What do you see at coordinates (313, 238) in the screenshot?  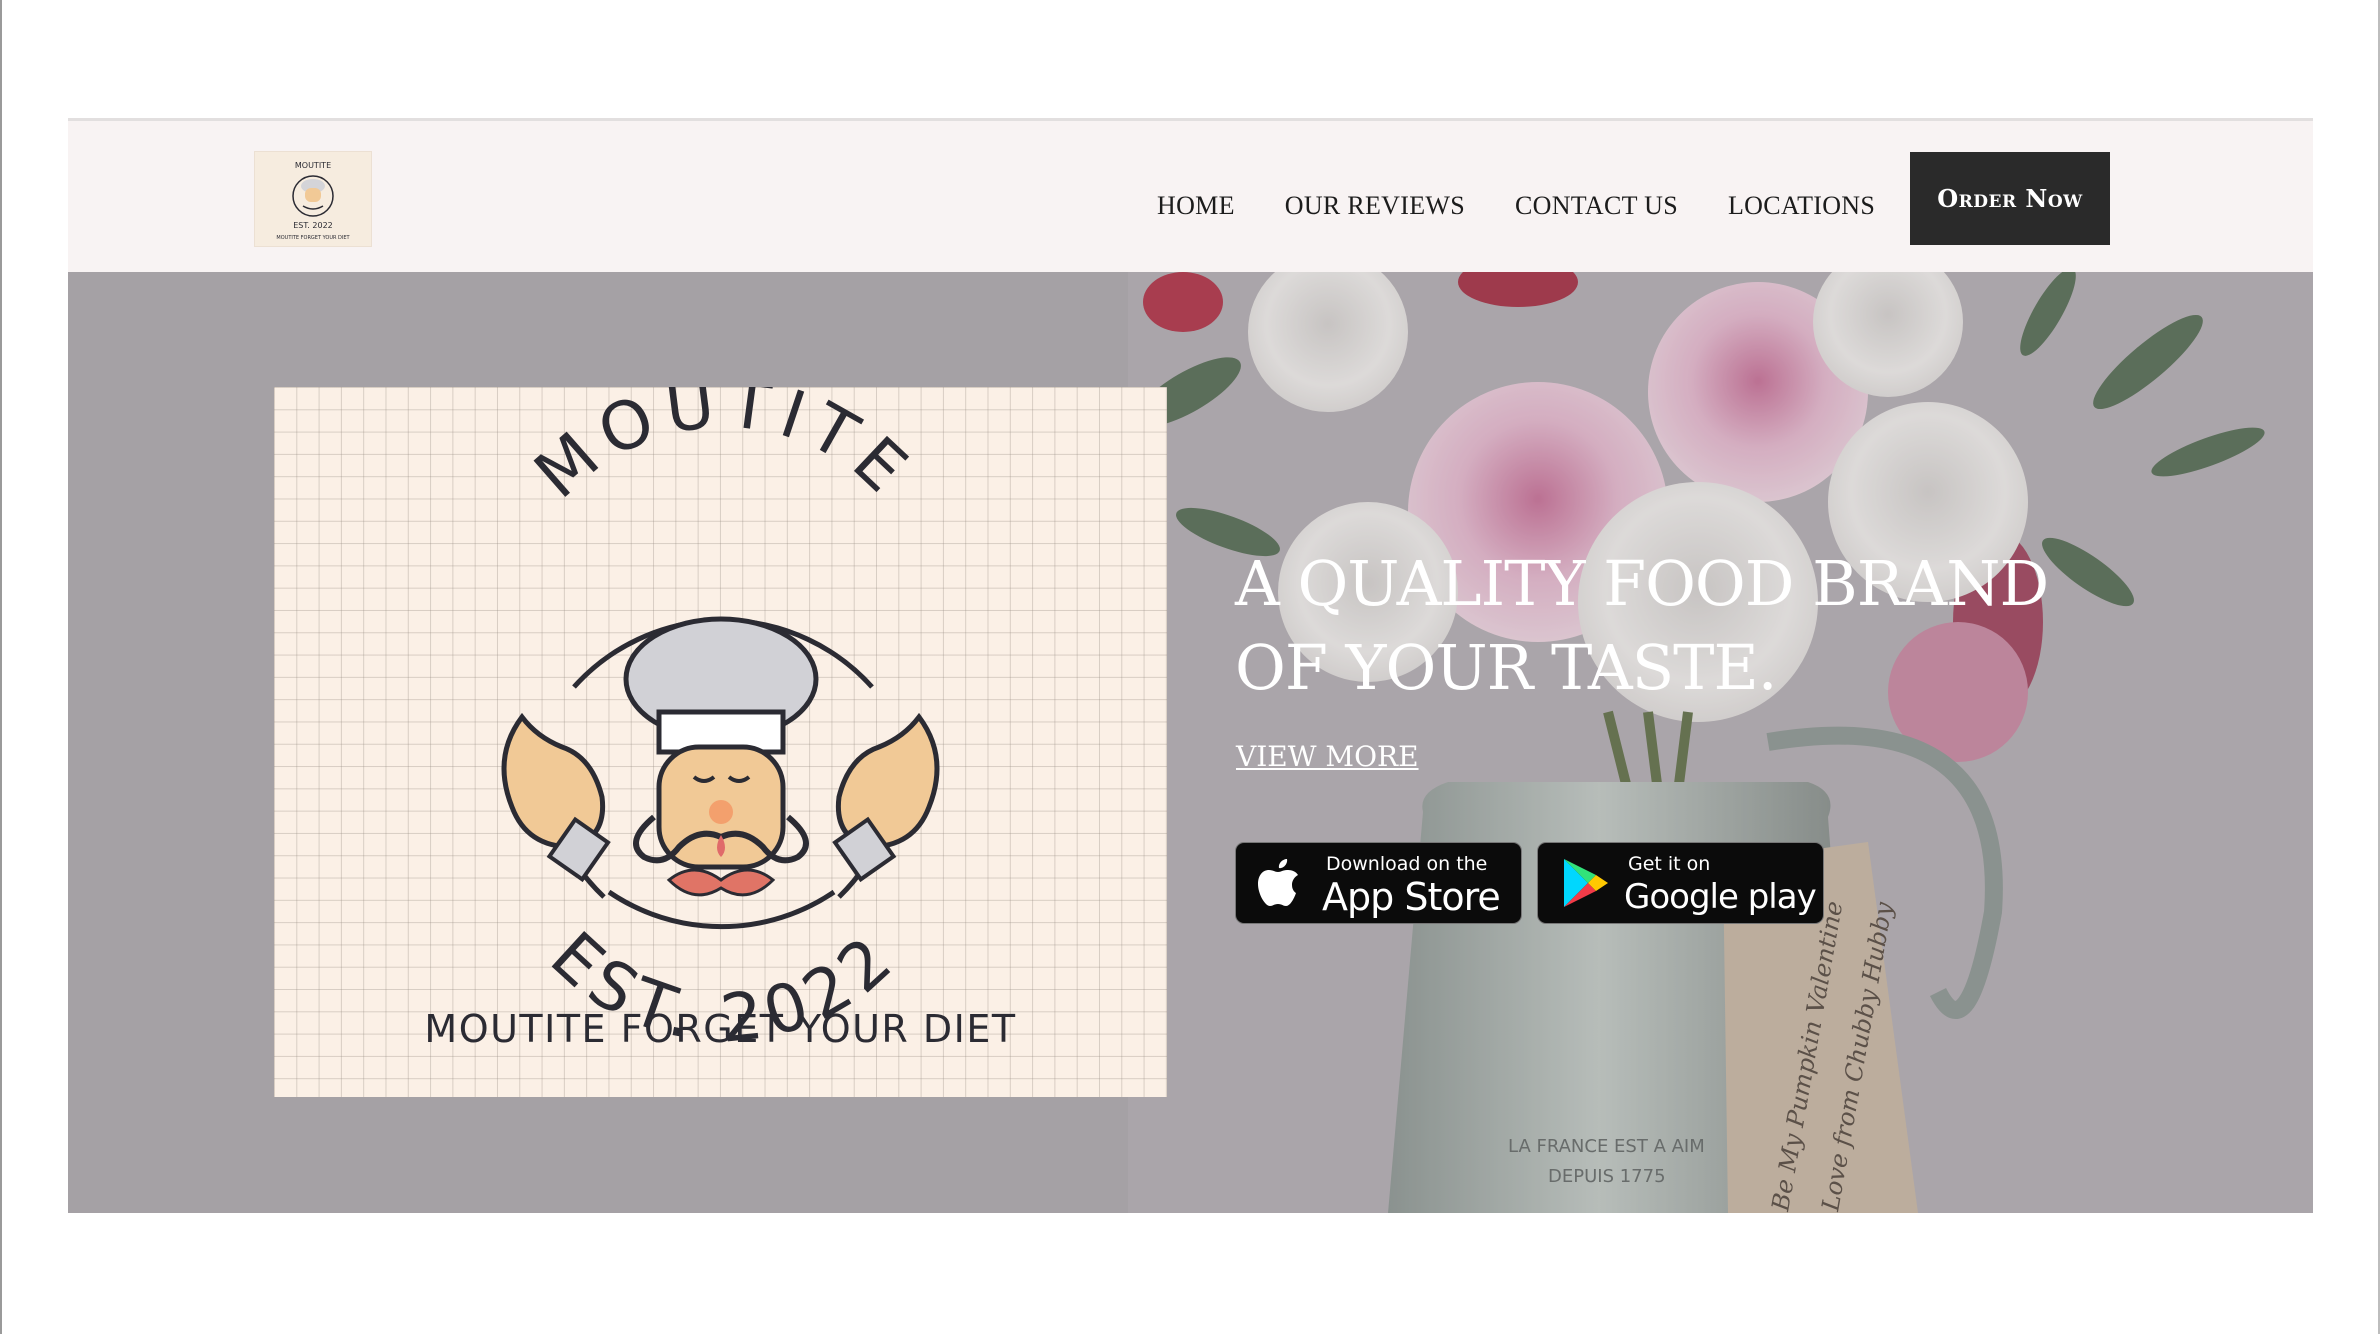 I see `nav-logo-tagline: MOUTITE FORGET YOUR DIET` at bounding box center [313, 238].